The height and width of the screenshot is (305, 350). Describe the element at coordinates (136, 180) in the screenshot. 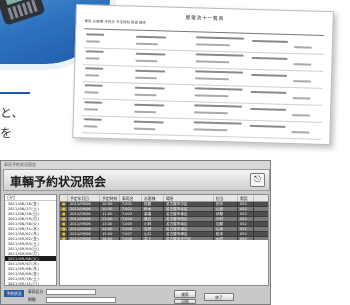

I see `app-titlebar: 車輌予約状況照会 ⎋` at that location.